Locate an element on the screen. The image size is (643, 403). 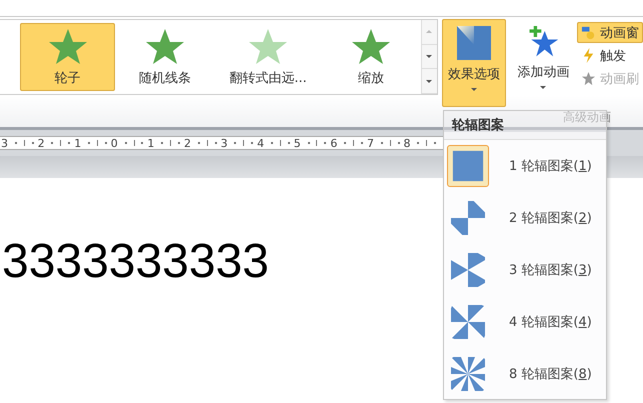
scroll-down-button is located at coordinates (429, 57).